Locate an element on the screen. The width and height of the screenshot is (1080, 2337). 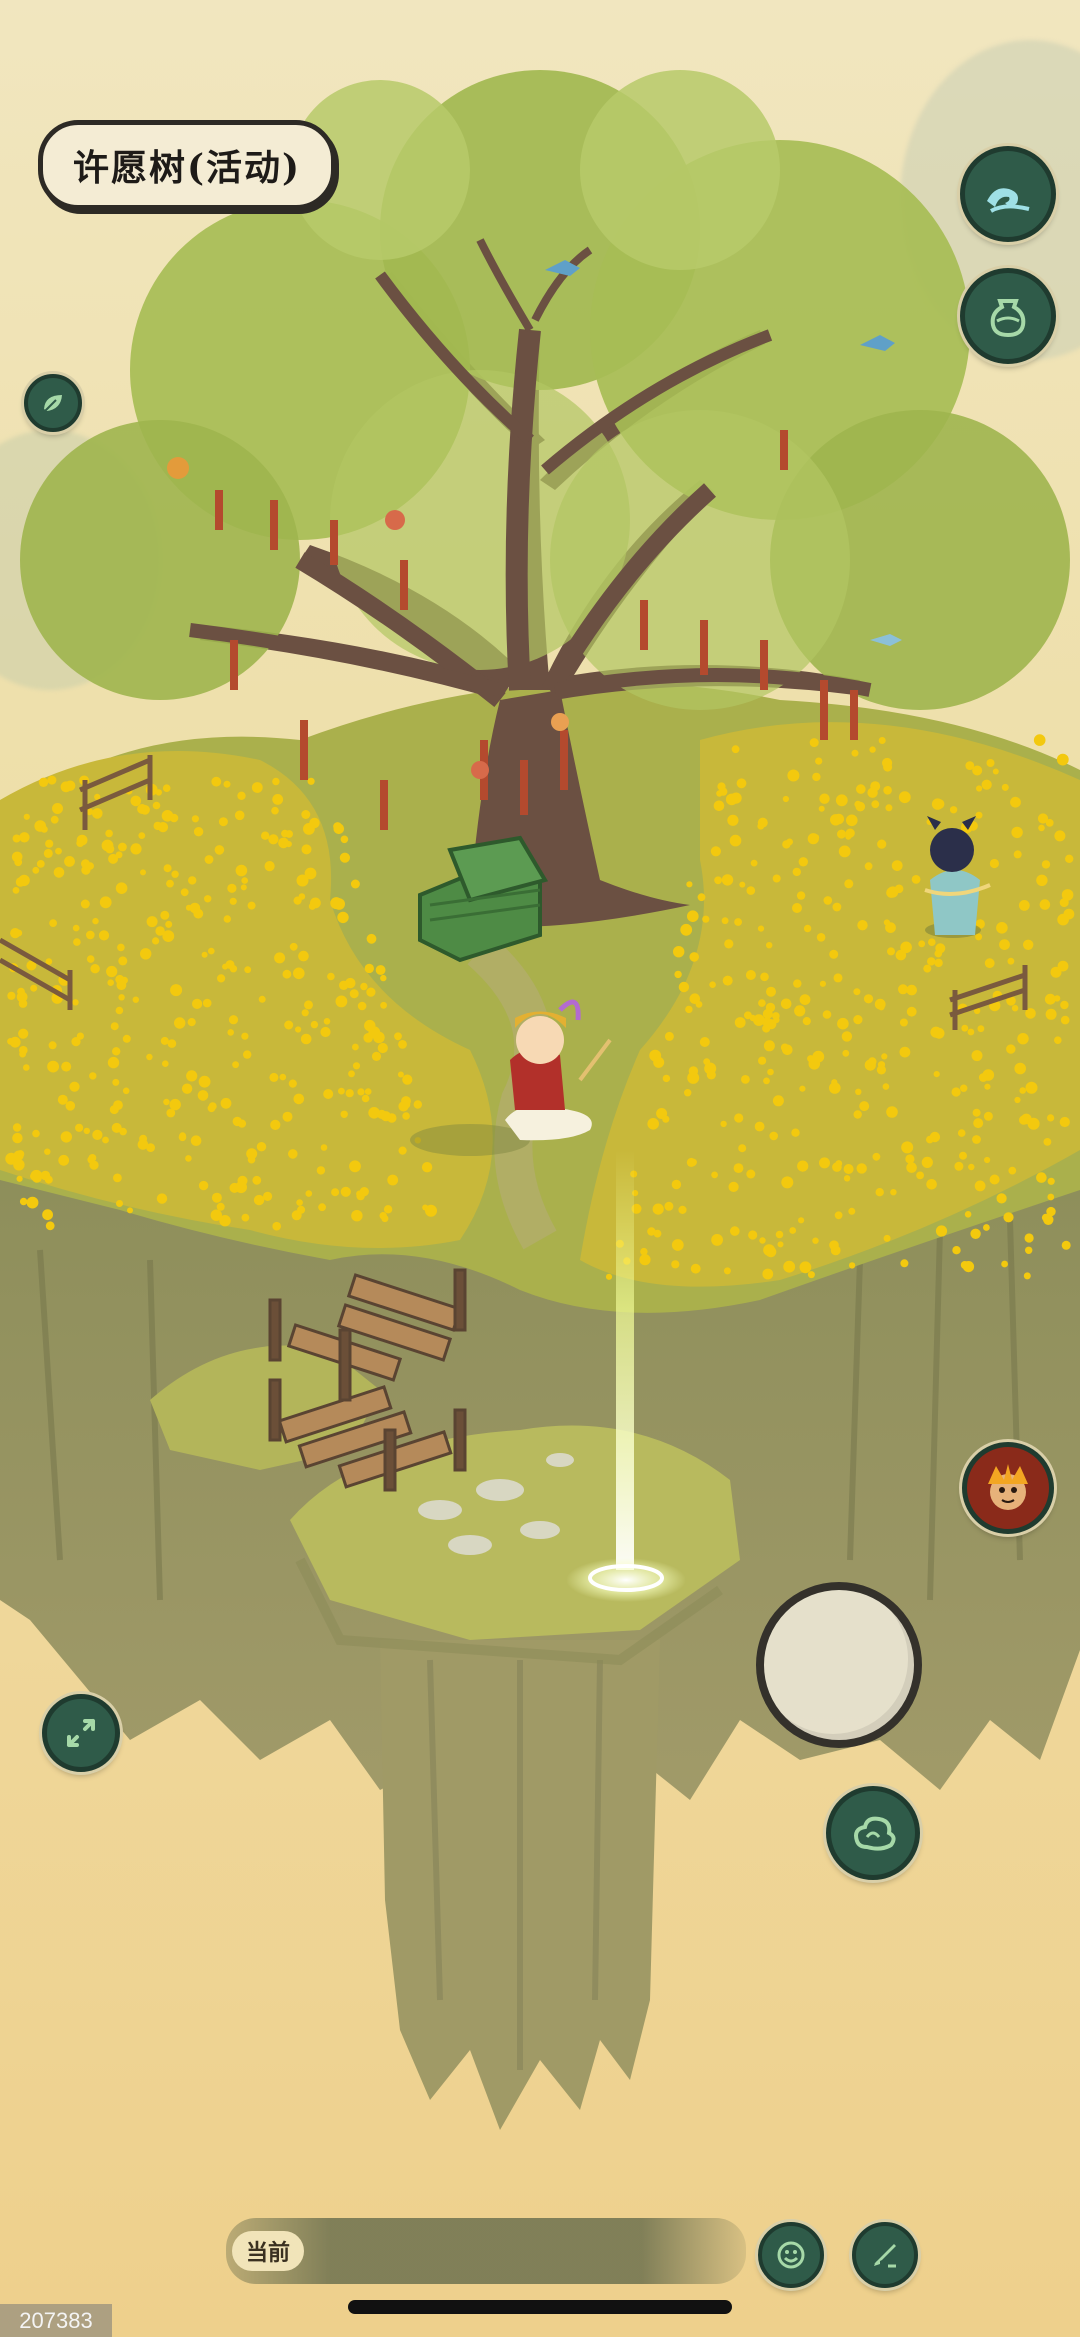
leaf-button is located at coordinates (53, 403).